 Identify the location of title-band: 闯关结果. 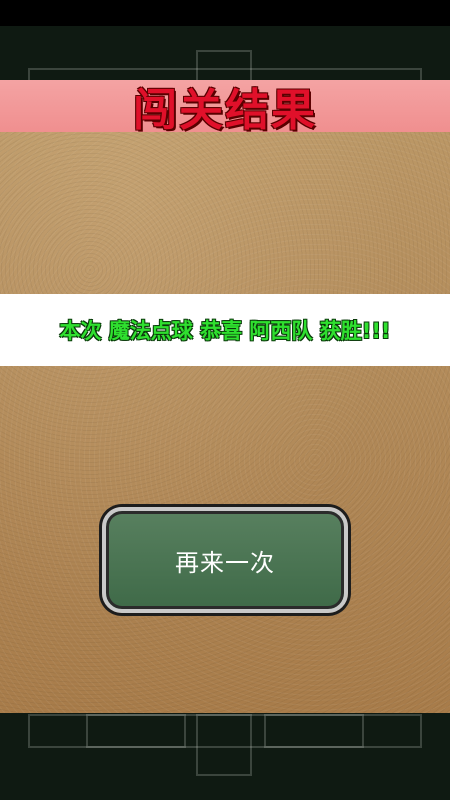
(225, 108).